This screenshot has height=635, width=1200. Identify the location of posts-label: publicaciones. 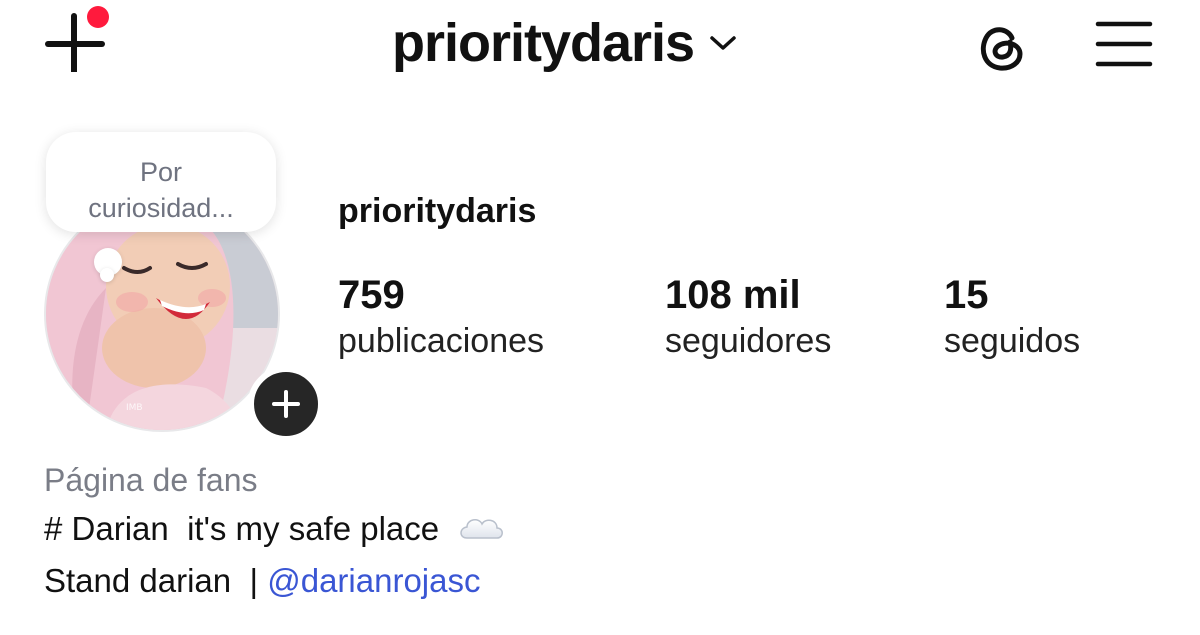
(441, 341).